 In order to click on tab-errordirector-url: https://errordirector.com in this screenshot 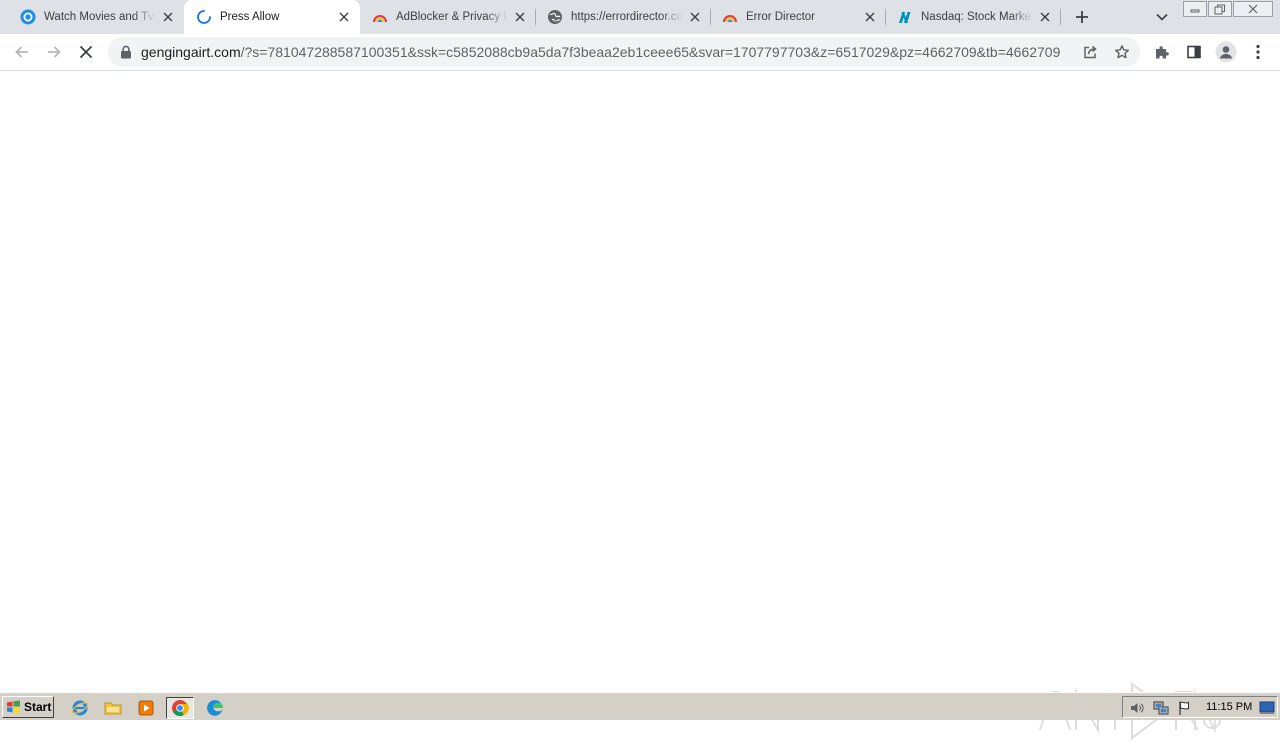, I will do `click(623, 17)`.